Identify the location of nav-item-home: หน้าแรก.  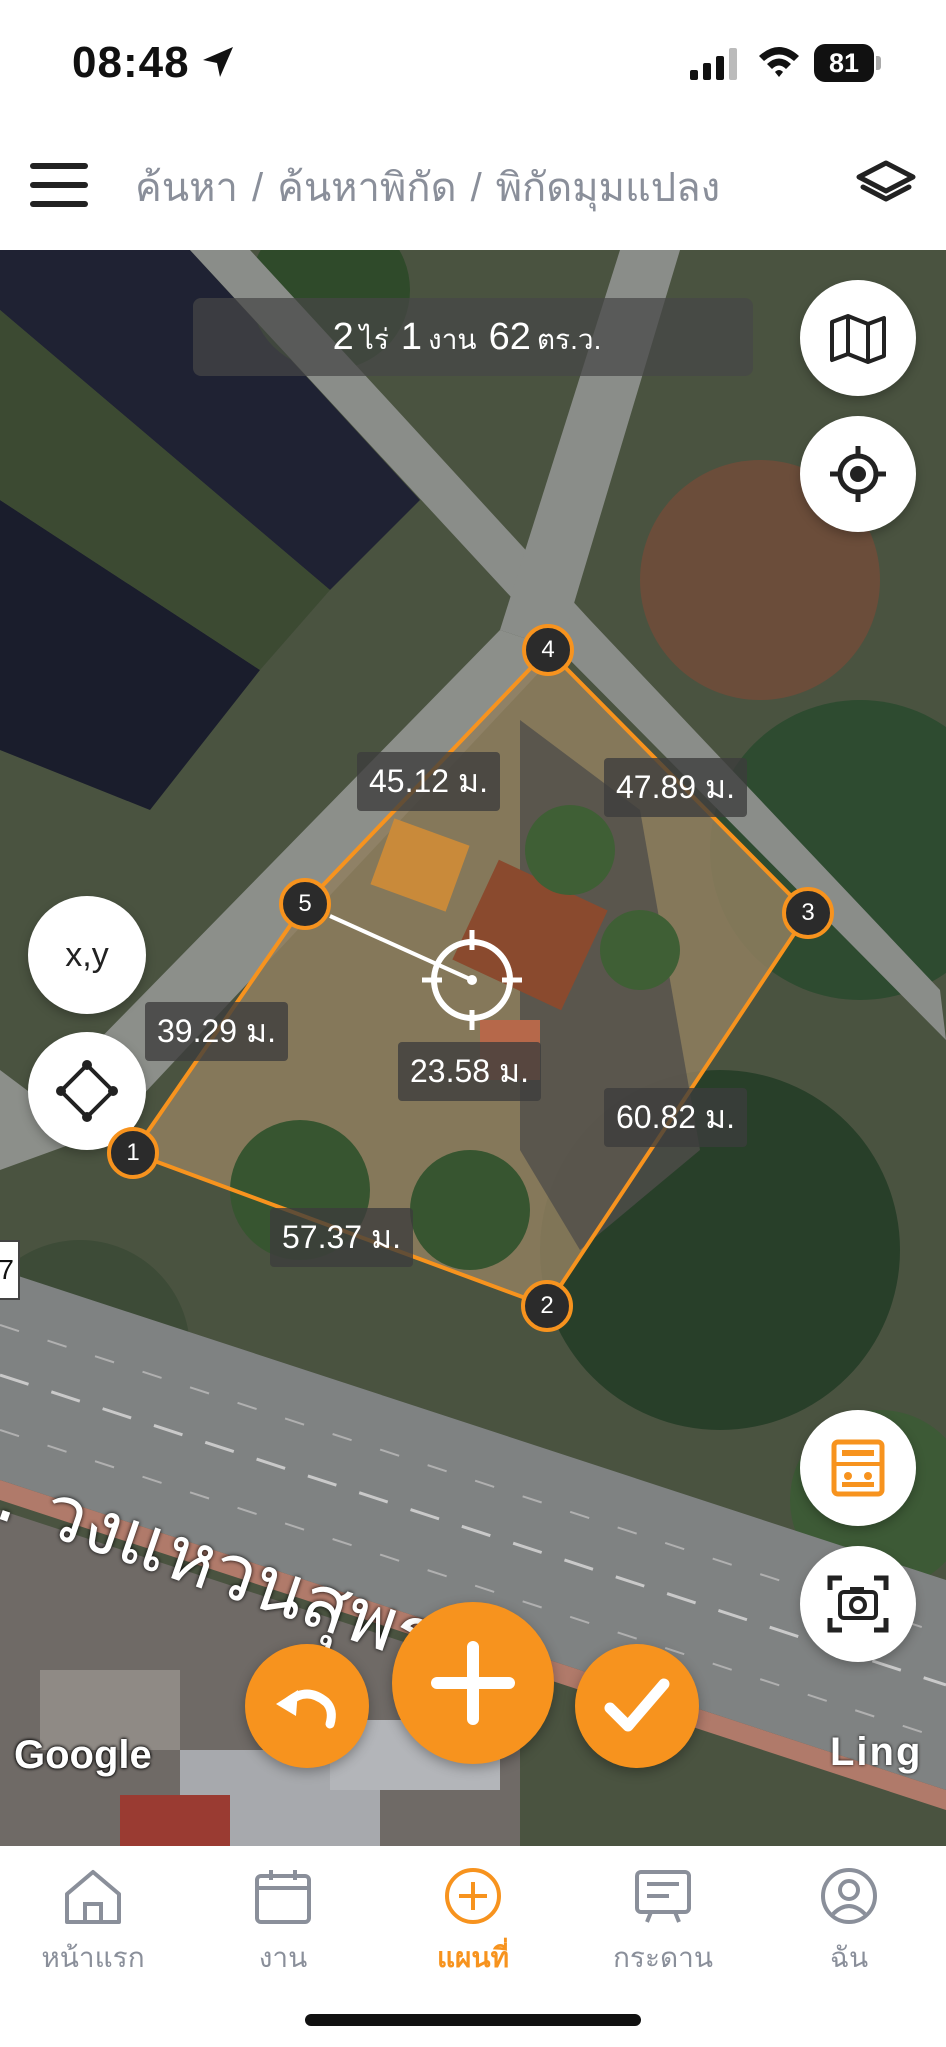
(93, 1923).